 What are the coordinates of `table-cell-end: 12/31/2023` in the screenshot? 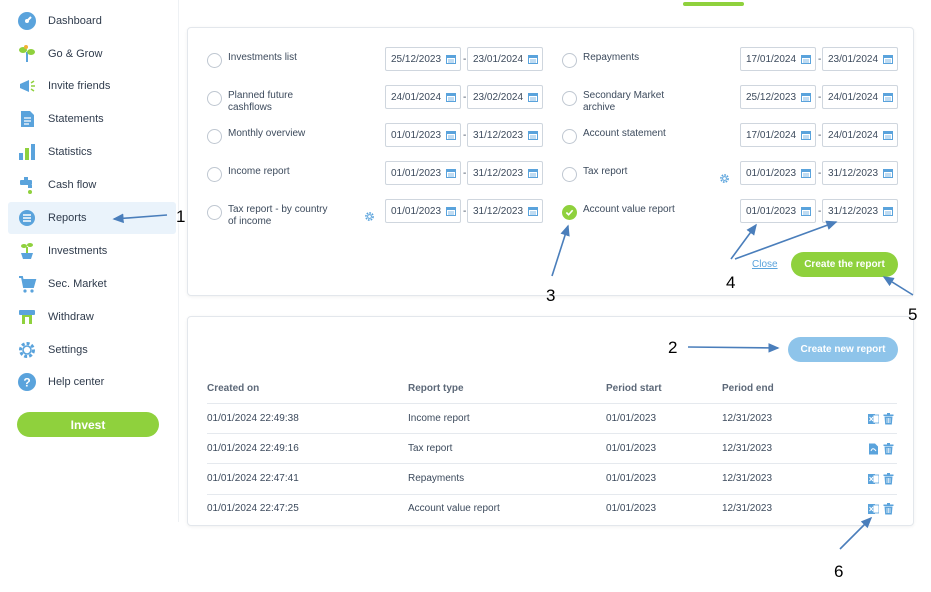 It's located at (747, 448).